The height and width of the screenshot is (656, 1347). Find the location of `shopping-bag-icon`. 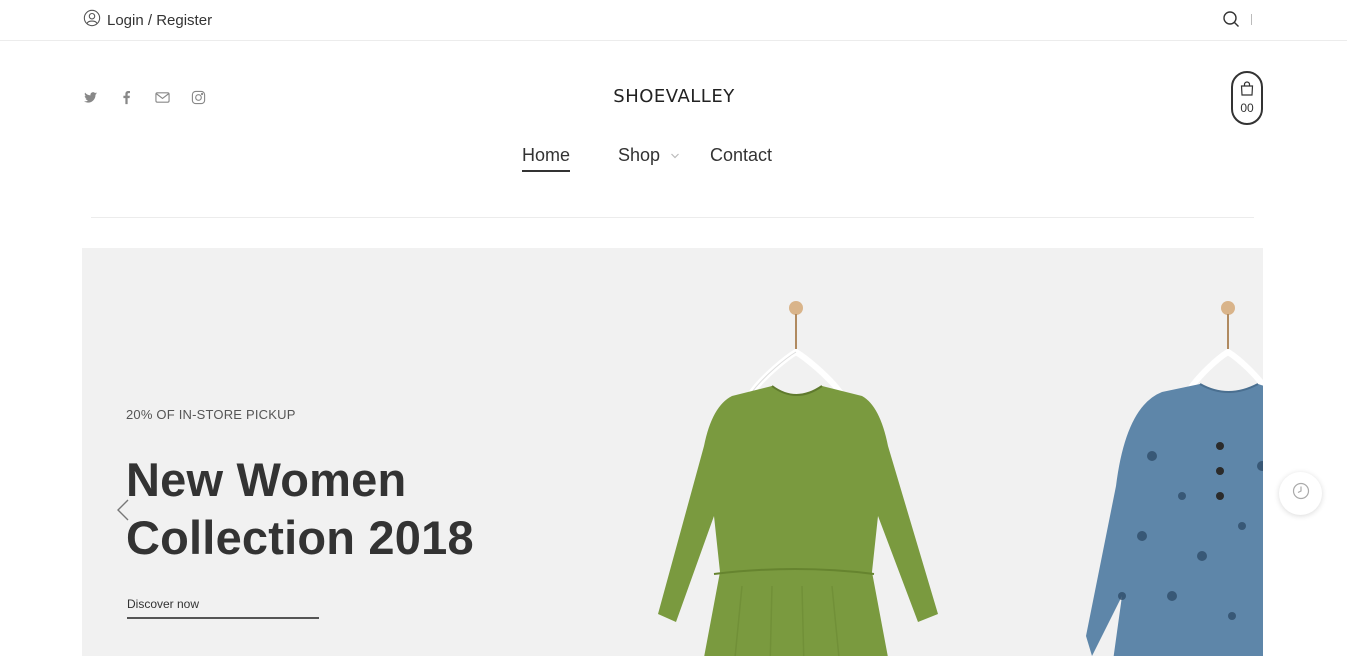

shopping-bag-icon is located at coordinates (1247, 91).